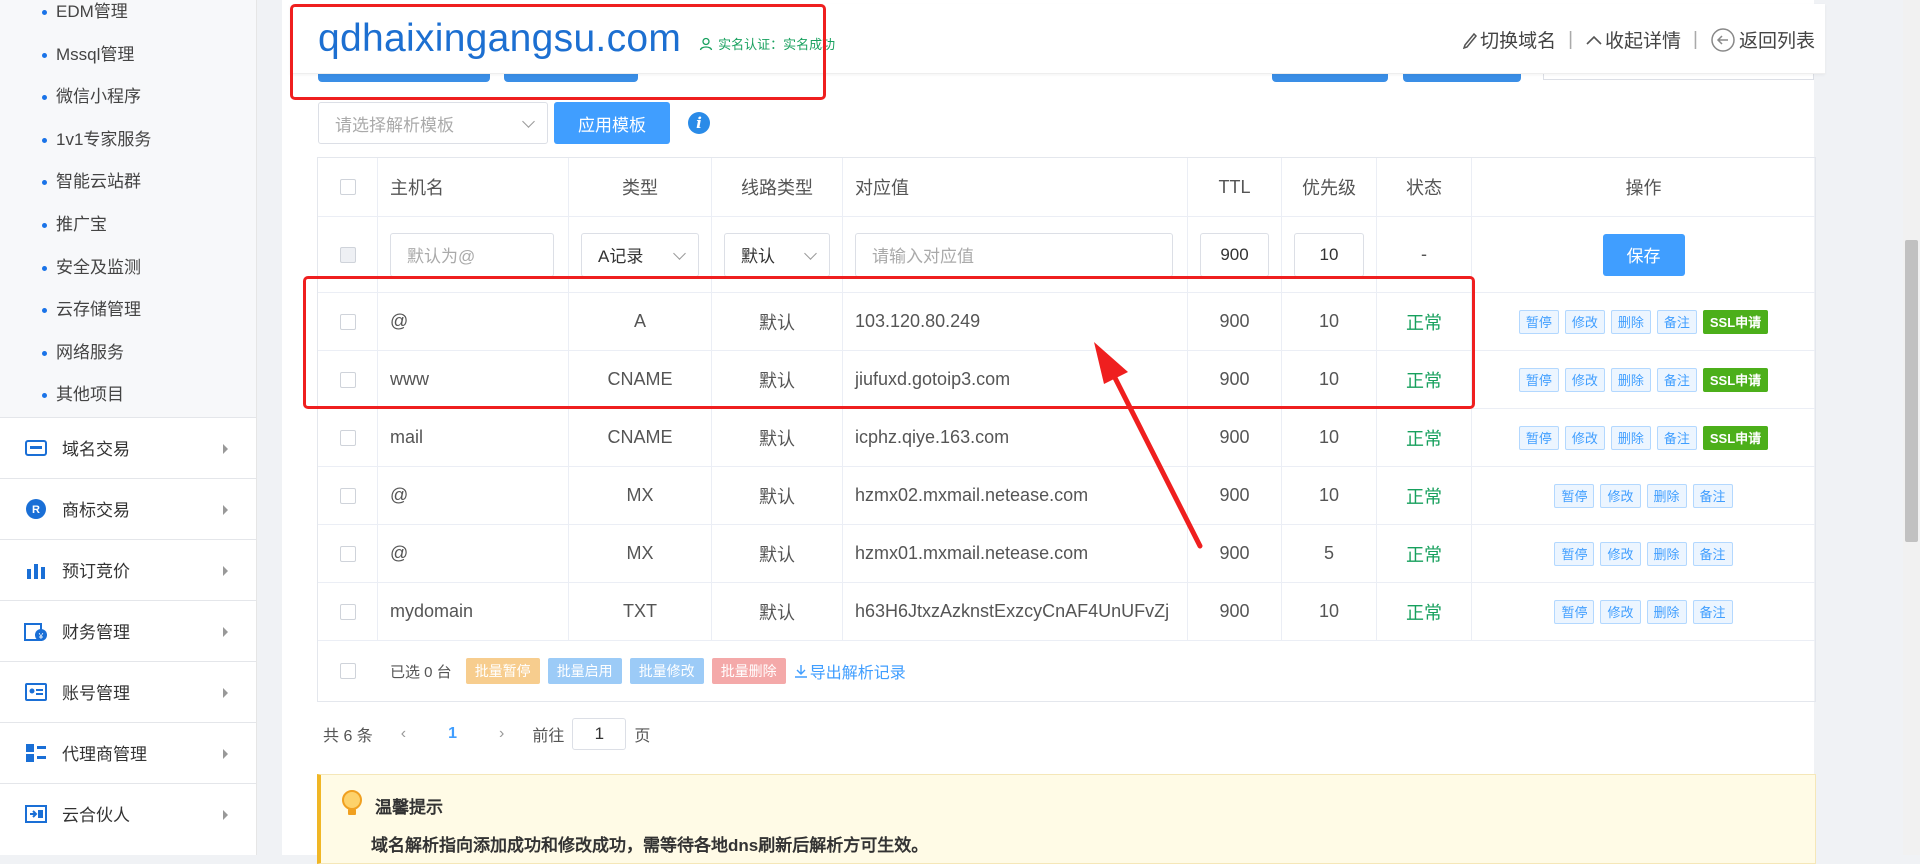  I want to click on template-select: 请选择解析模板, so click(433, 123).